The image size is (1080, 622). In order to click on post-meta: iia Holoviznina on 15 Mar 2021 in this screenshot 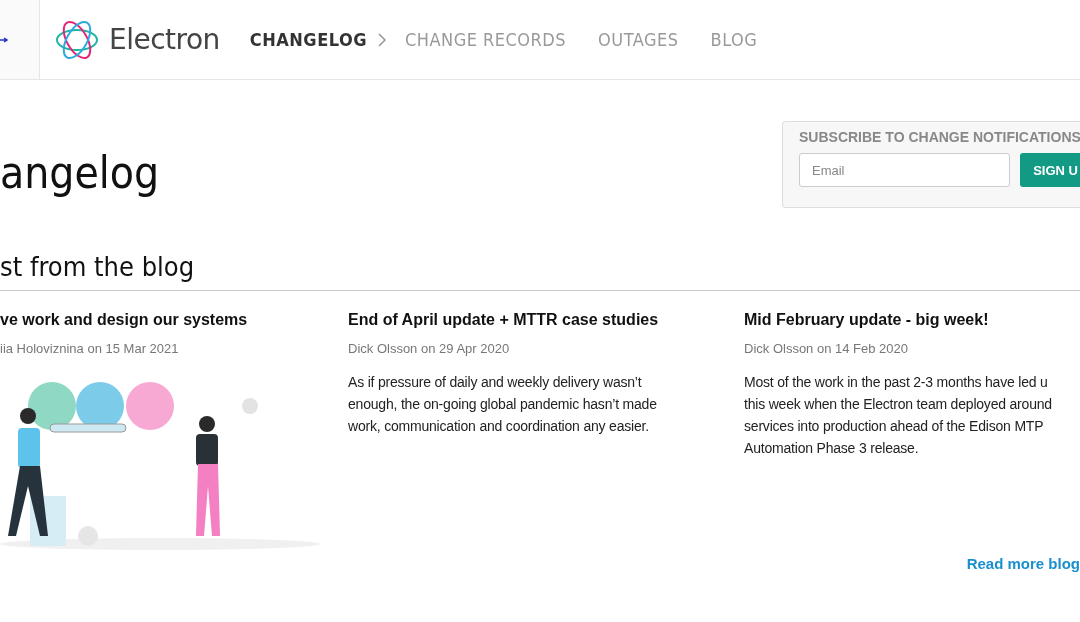, I will do `click(90, 348)`.